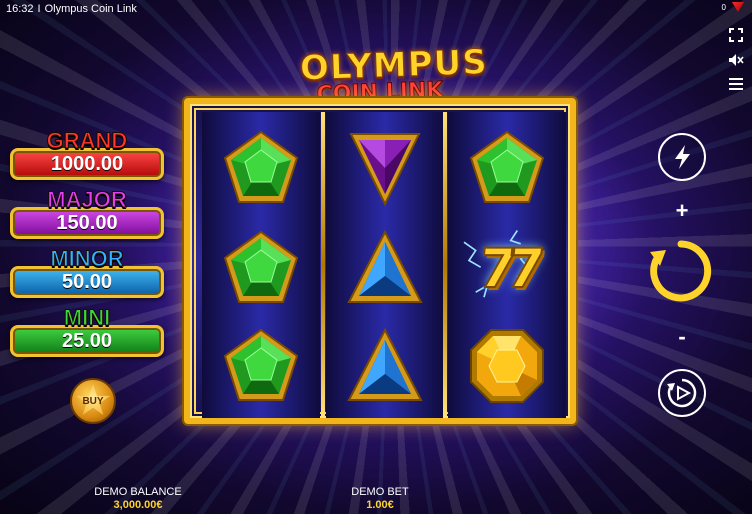  I want to click on spin-icon, so click(681, 271).